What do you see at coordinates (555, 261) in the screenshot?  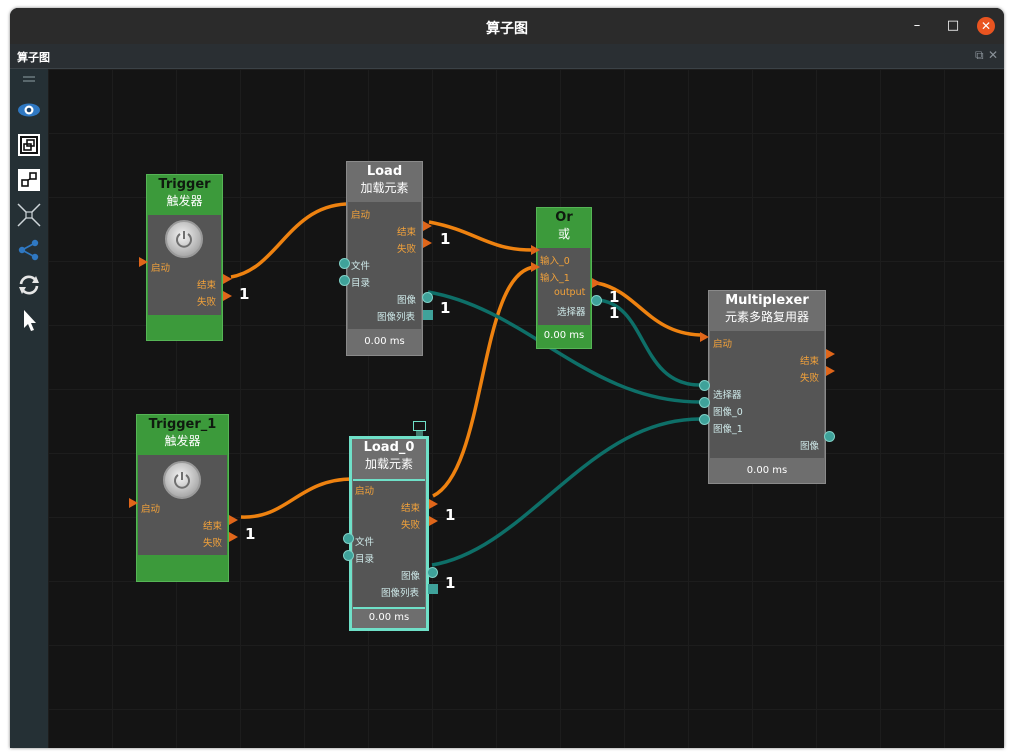 I see `port-label-input-0: 输入_0` at bounding box center [555, 261].